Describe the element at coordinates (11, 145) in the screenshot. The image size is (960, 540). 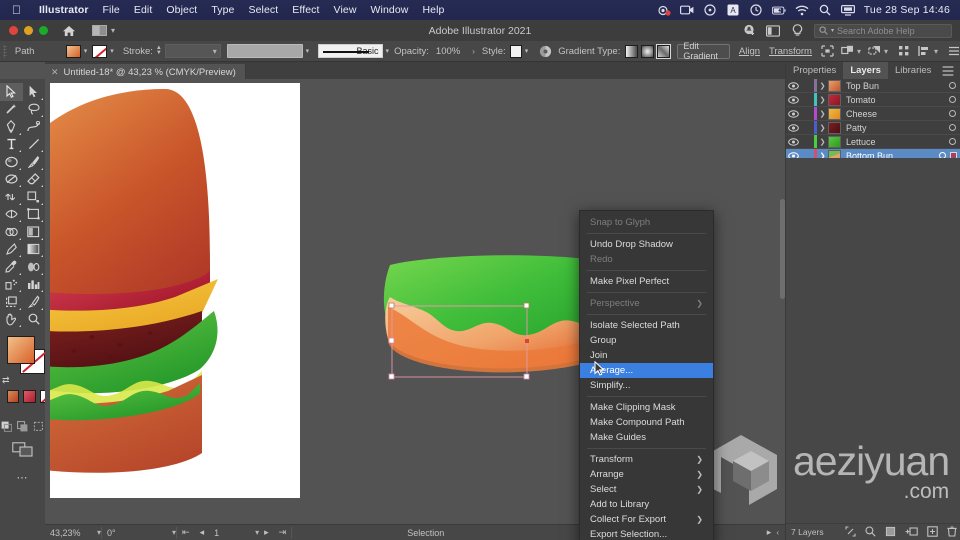
I see `type-tool` at that location.